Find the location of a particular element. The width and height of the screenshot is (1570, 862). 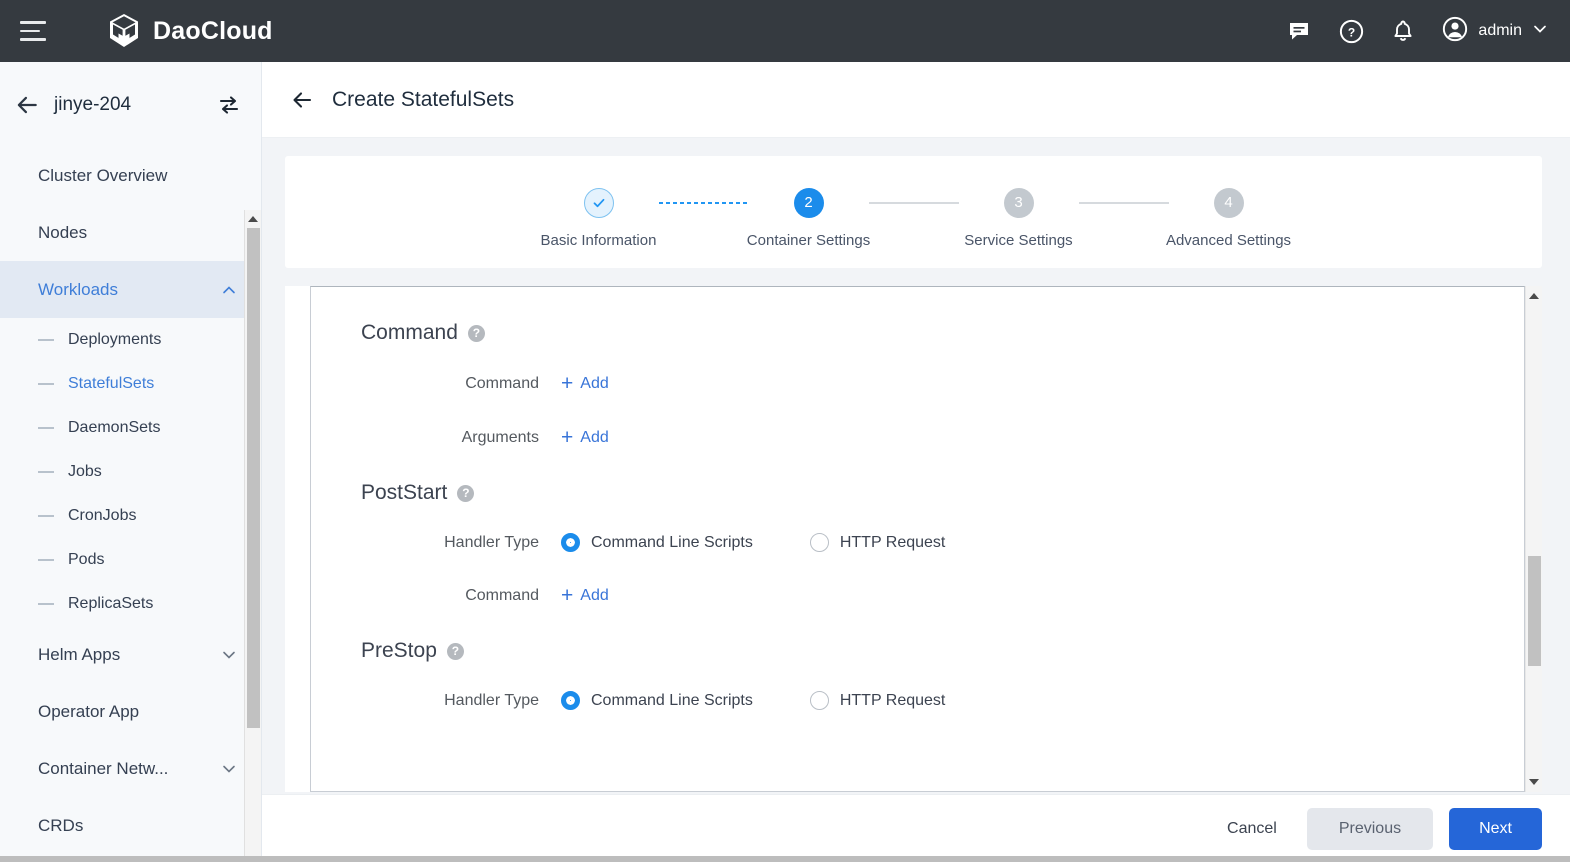

step-advanced-settings: 4 Advanced Settings is located at coordinates (1228, 218).